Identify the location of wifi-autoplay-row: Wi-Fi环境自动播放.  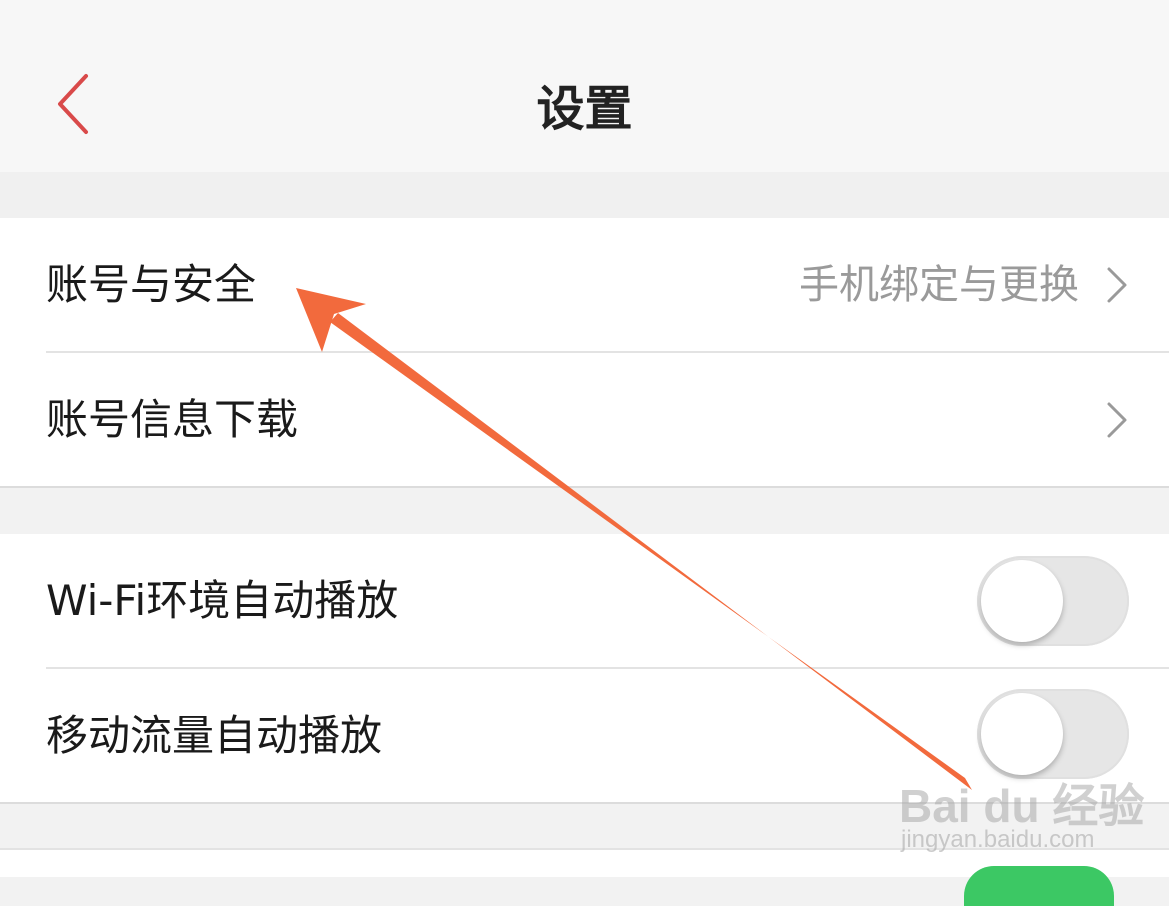
(584, 601).